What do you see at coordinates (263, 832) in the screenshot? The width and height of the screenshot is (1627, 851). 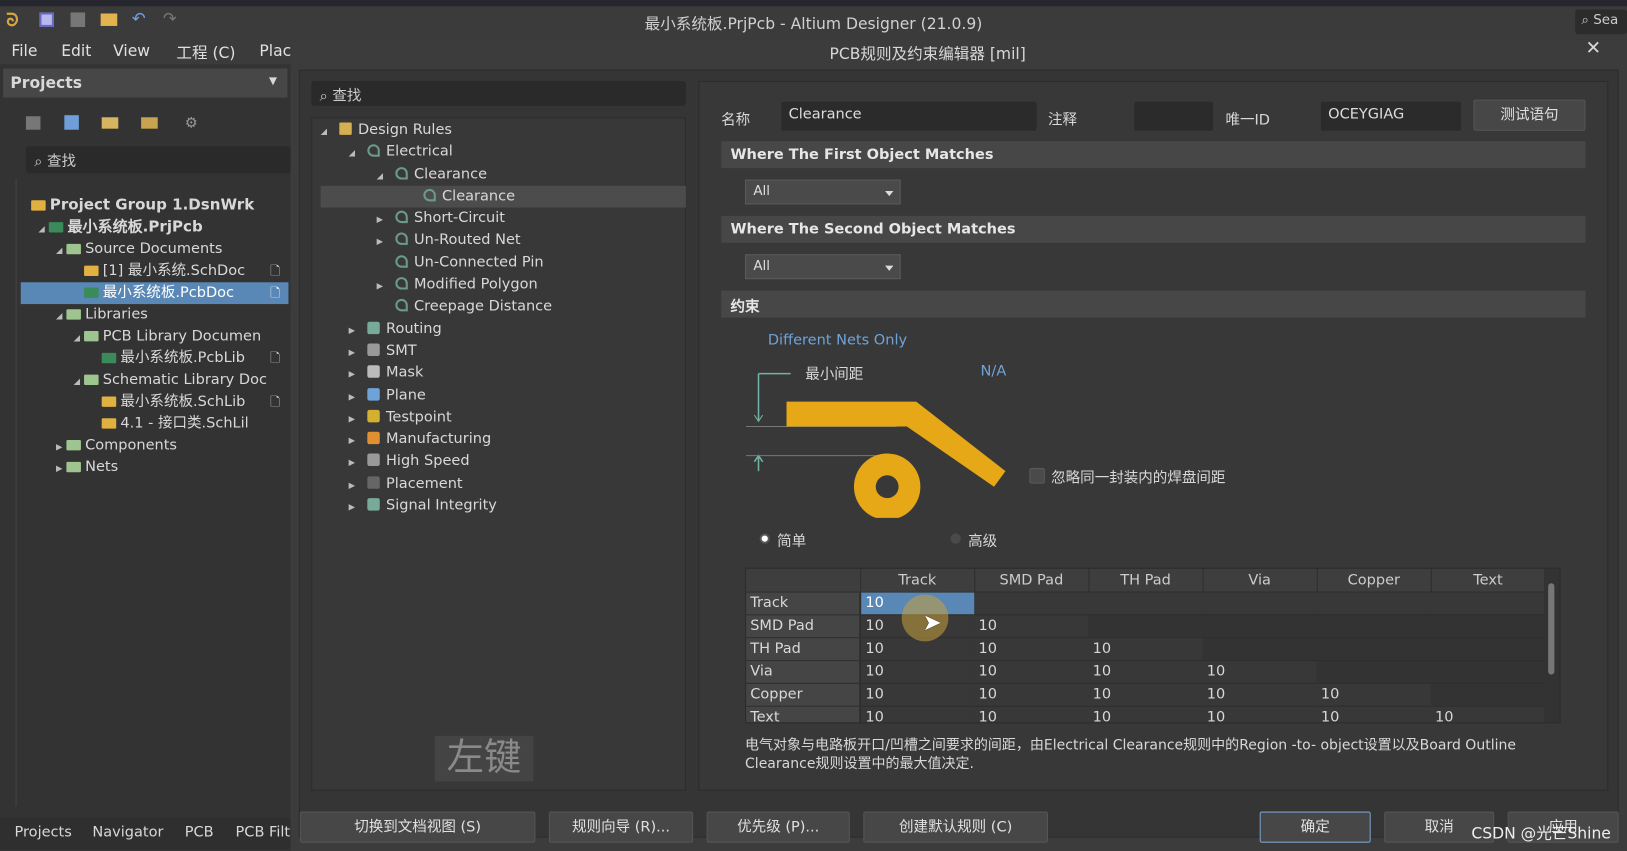 I see `panel-tab: PCB Filt` at bounding box center [263, 832].